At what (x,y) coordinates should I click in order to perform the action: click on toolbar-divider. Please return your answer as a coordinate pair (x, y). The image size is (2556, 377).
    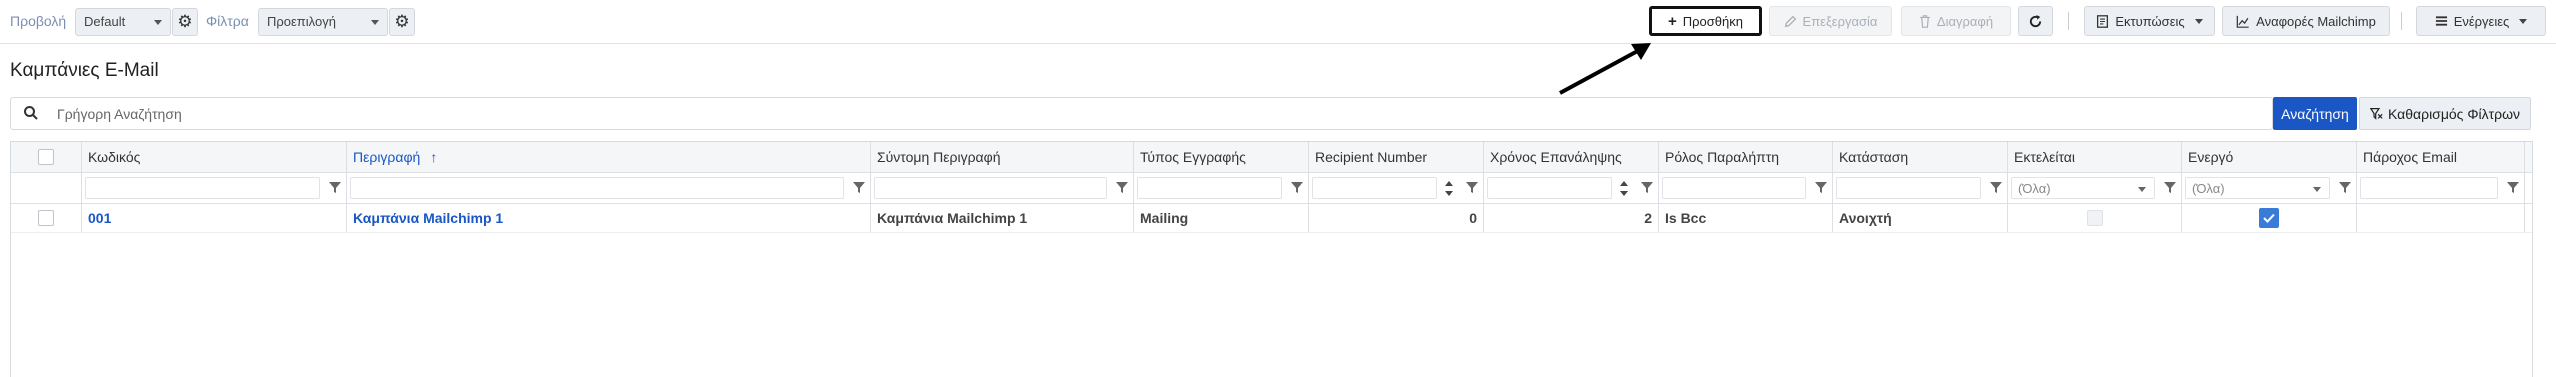
    Looking at the image, I should click on (2068, 21).